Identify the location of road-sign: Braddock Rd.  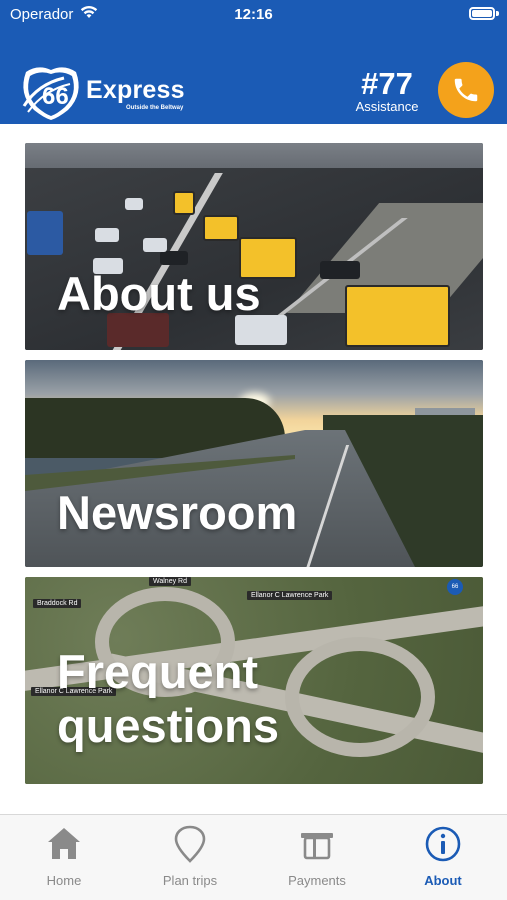
(57, 603).